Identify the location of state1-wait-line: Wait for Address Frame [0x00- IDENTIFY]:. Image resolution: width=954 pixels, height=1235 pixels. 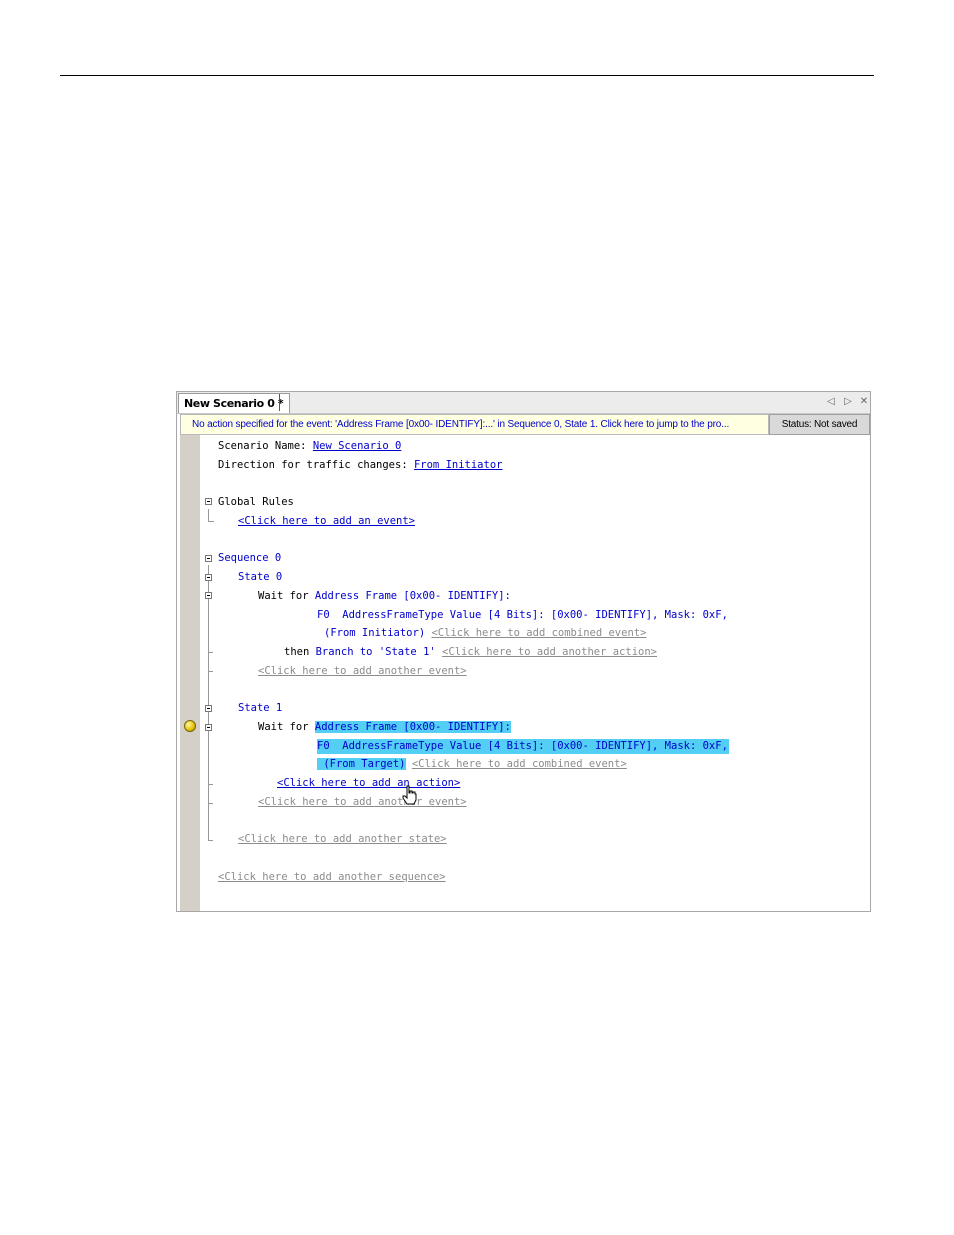
(384, 727).